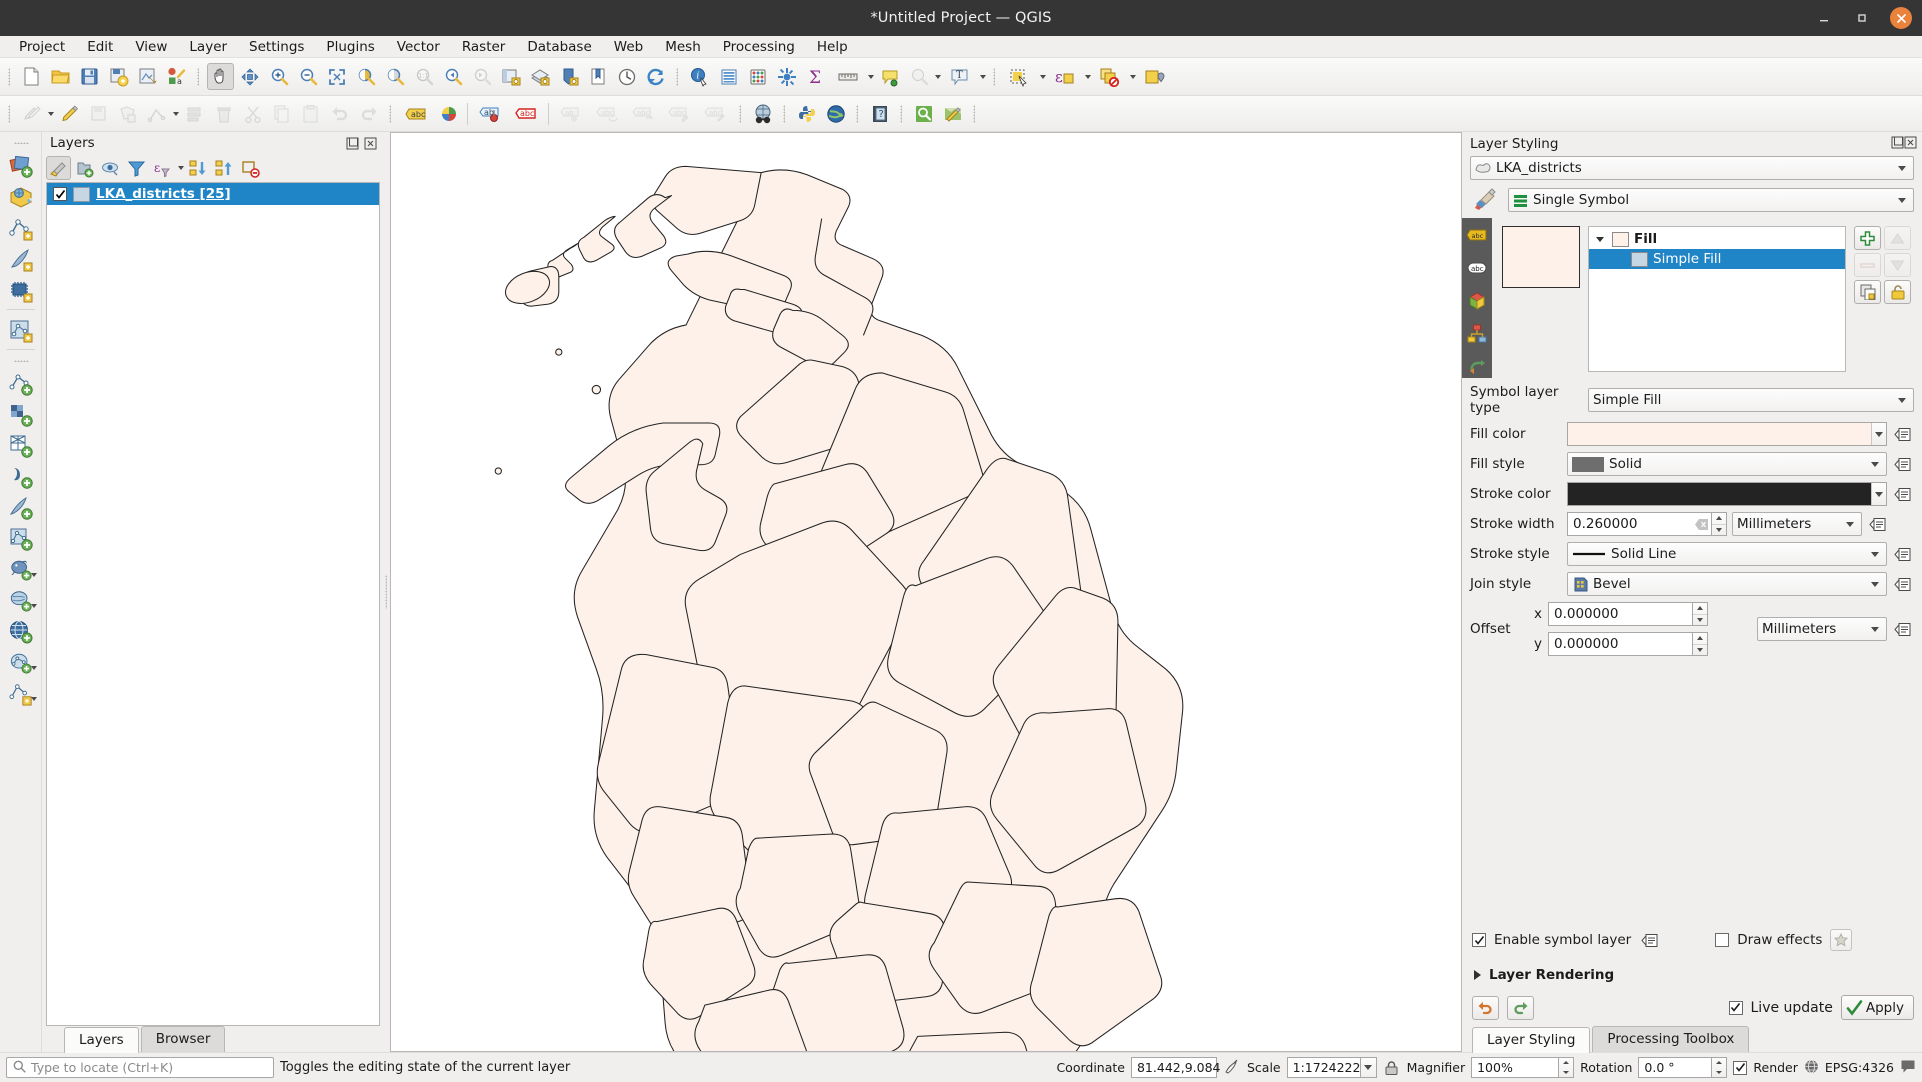  I want to click on draw-effects-settings-button, so click(1841, 940).